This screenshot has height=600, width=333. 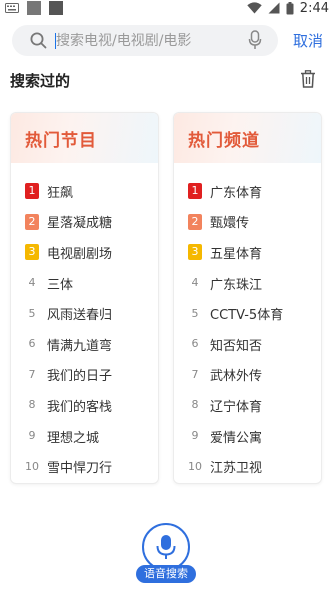 What do you see at coordinates (166, 574) in the screenshot?
I see `voice-search-label: 语音搜索` at bounding box center [166, 574].